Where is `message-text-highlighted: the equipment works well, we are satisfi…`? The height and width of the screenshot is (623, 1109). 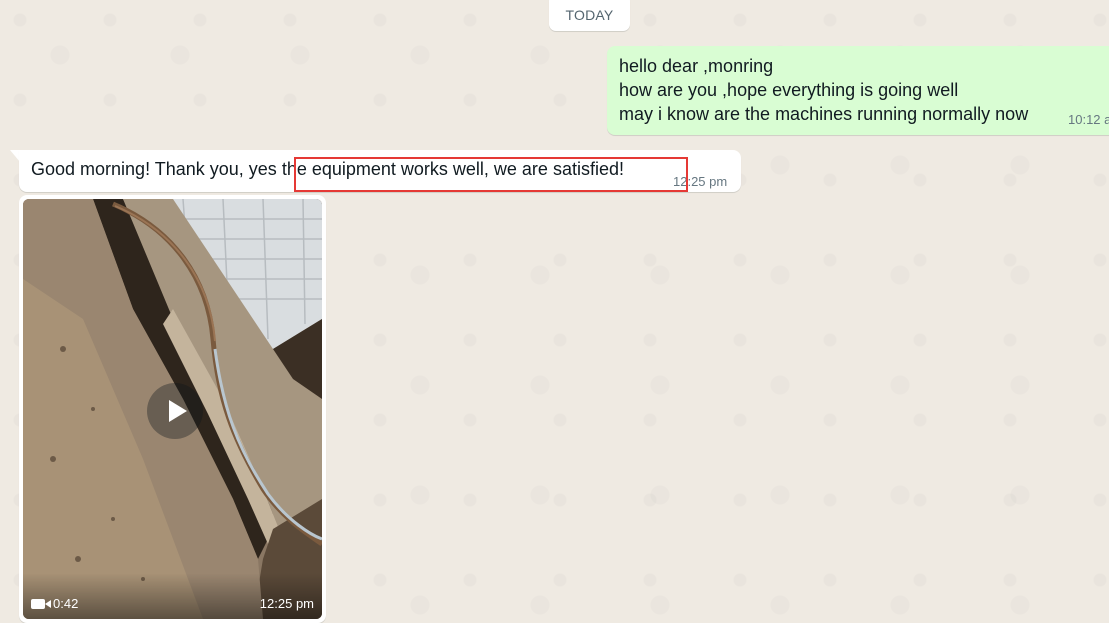 message-text-highlighted: the equipment works well, we are satisfi… is located at coordinates (452, 169).